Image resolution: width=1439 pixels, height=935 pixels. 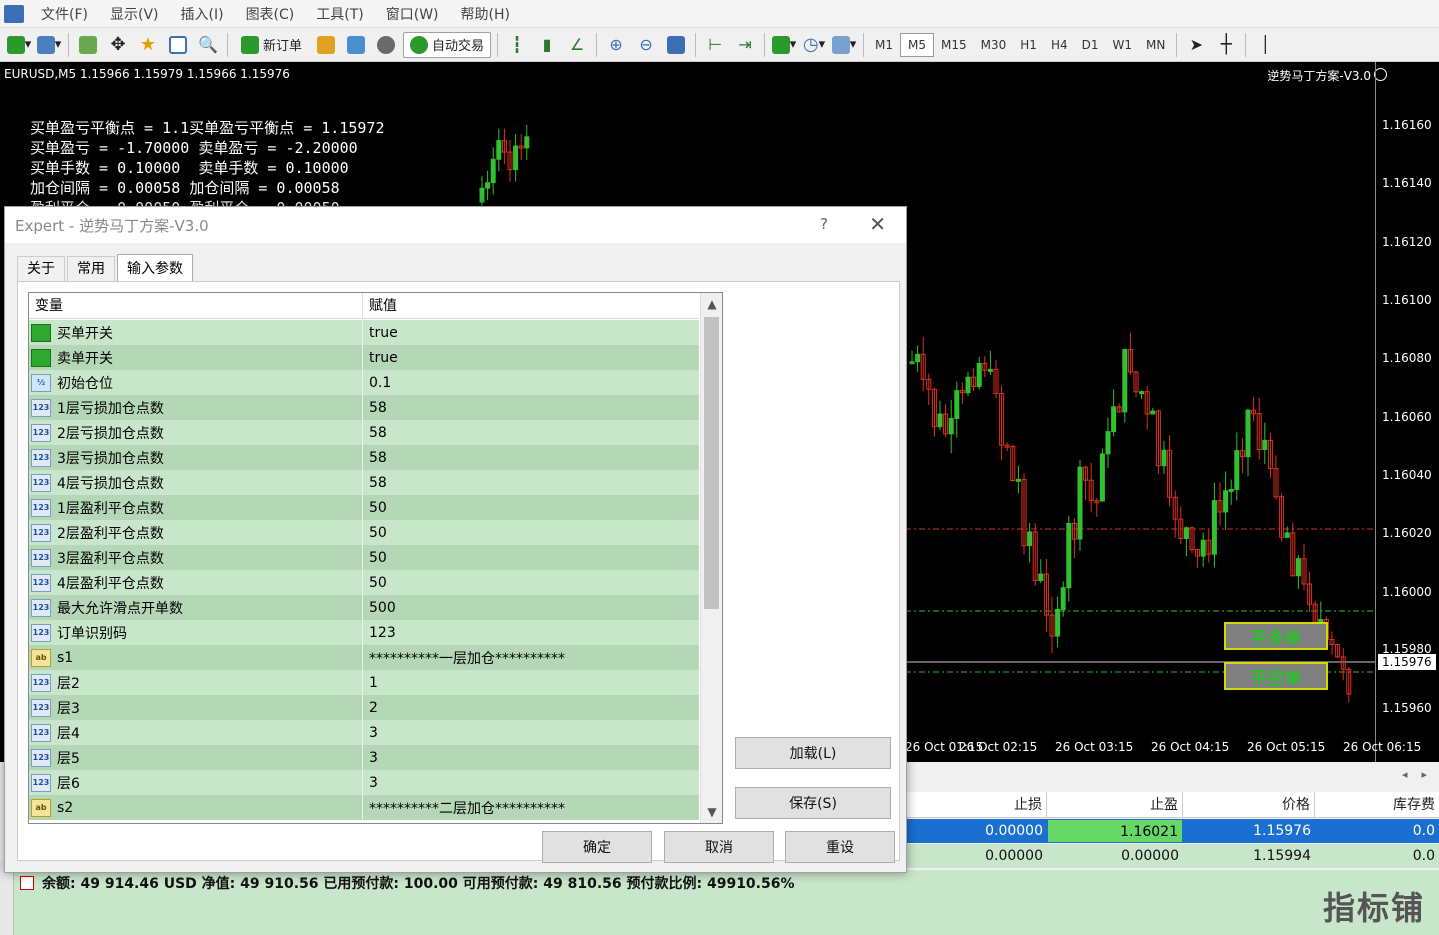 What do you see at coordinates (49, 45) in the screenshot?
I see `profiles-button: ▾` at bounding box center [49, 45].